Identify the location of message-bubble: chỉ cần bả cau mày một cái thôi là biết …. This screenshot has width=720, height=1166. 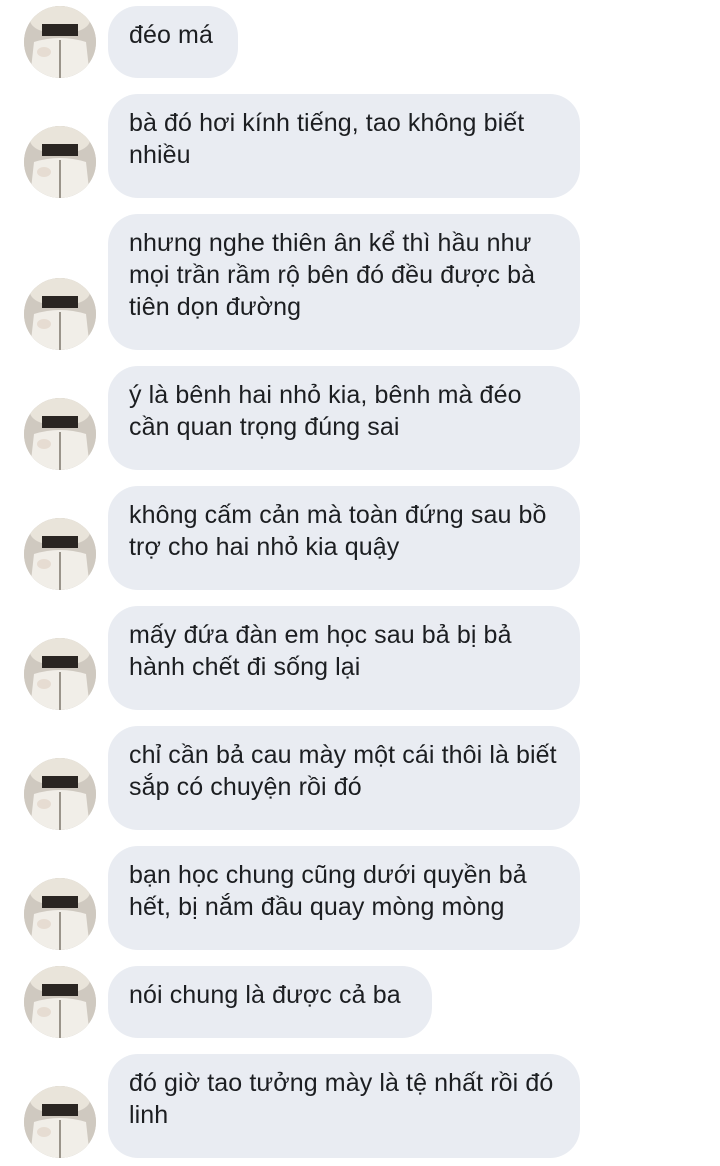
(344, 778).